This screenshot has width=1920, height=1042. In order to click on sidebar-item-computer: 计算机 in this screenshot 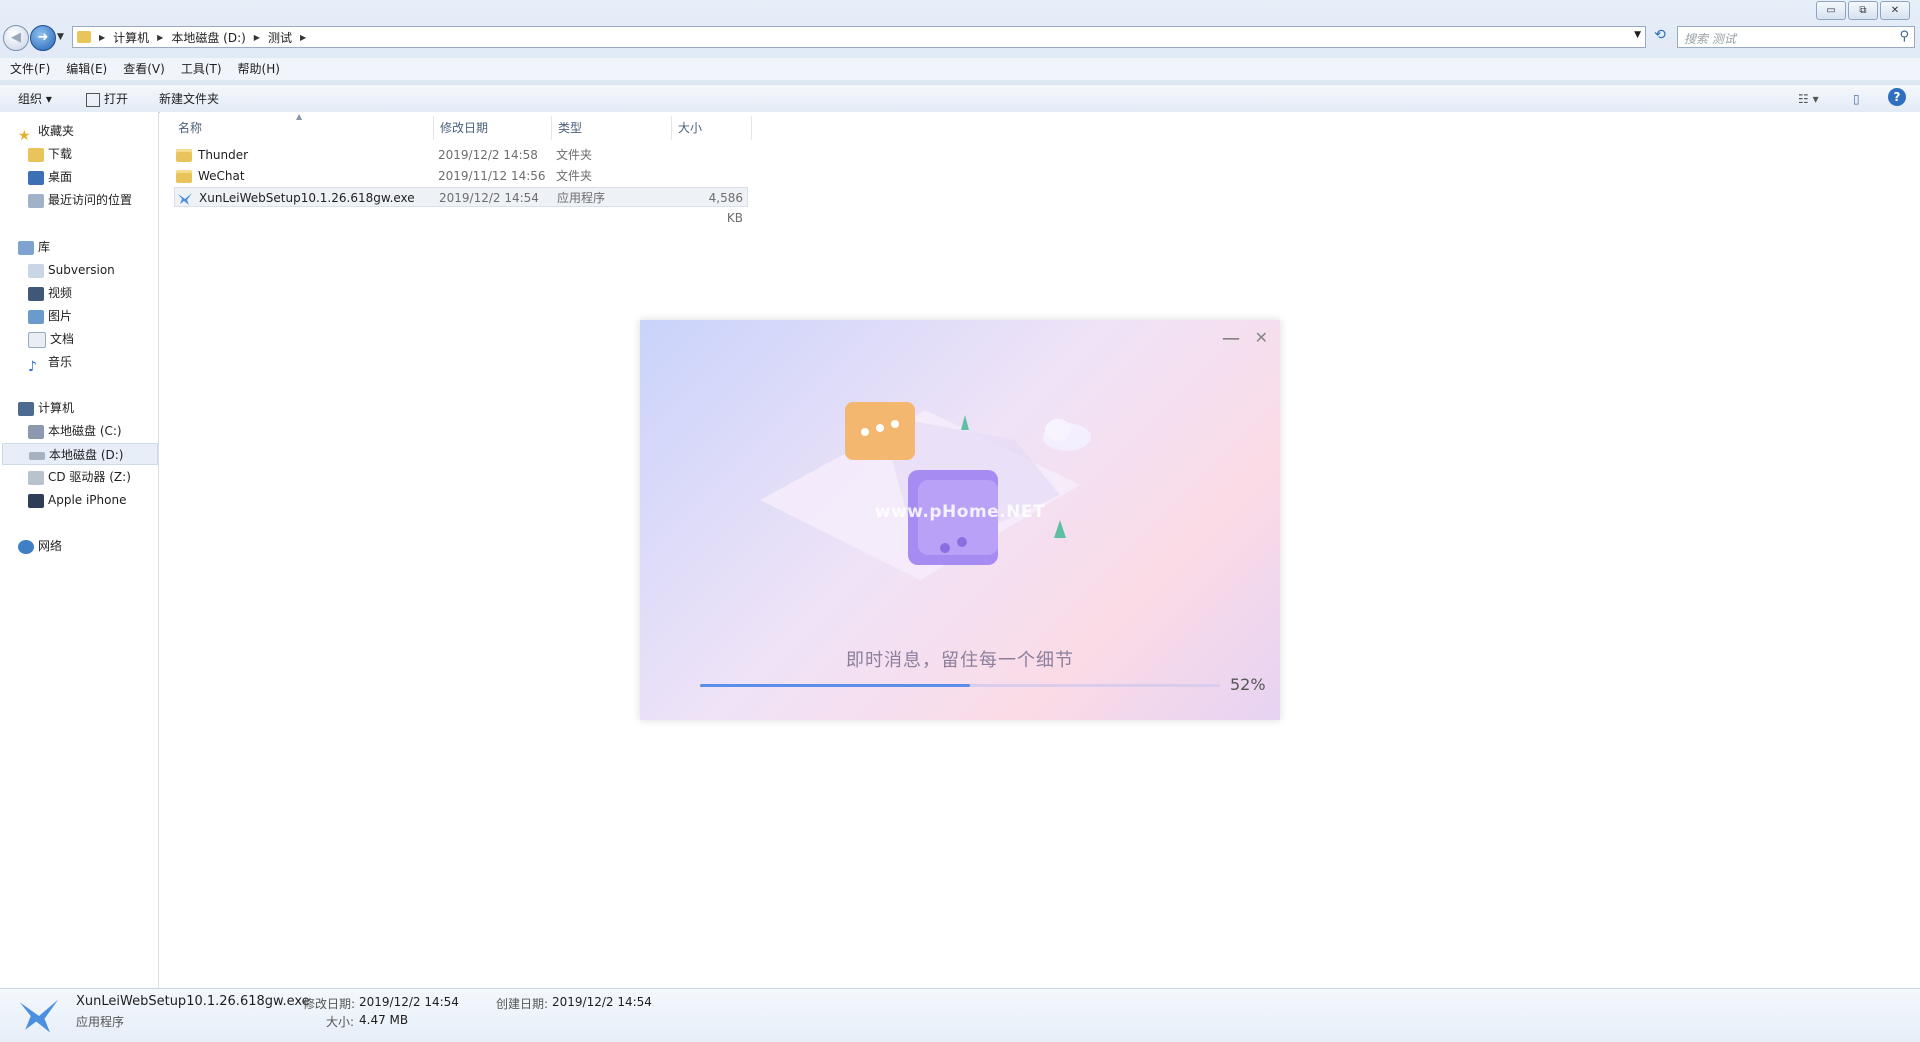, I will do `click(96, 408)`.